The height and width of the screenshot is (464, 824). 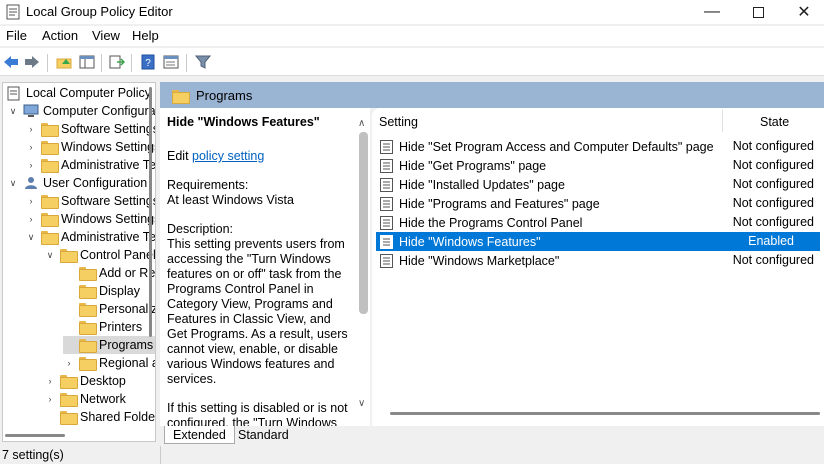 What do you see at coordinates (35, 435) in the screenshot?
I see `tree-horizontal-scrollbar` at bounding box center [35, 435].